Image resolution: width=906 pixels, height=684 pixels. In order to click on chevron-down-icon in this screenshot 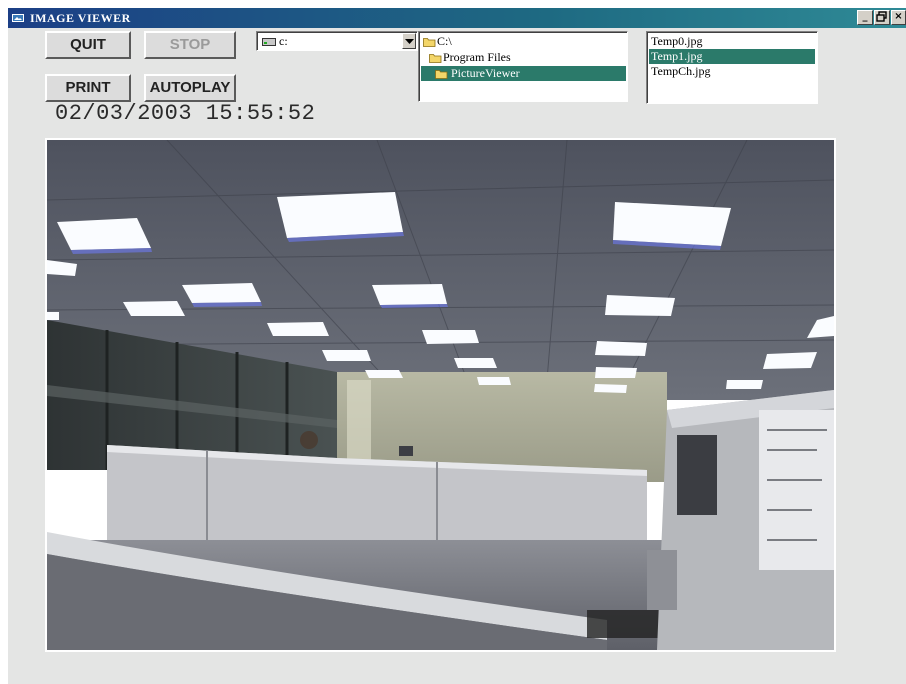, I will do `click(409, 41)`.